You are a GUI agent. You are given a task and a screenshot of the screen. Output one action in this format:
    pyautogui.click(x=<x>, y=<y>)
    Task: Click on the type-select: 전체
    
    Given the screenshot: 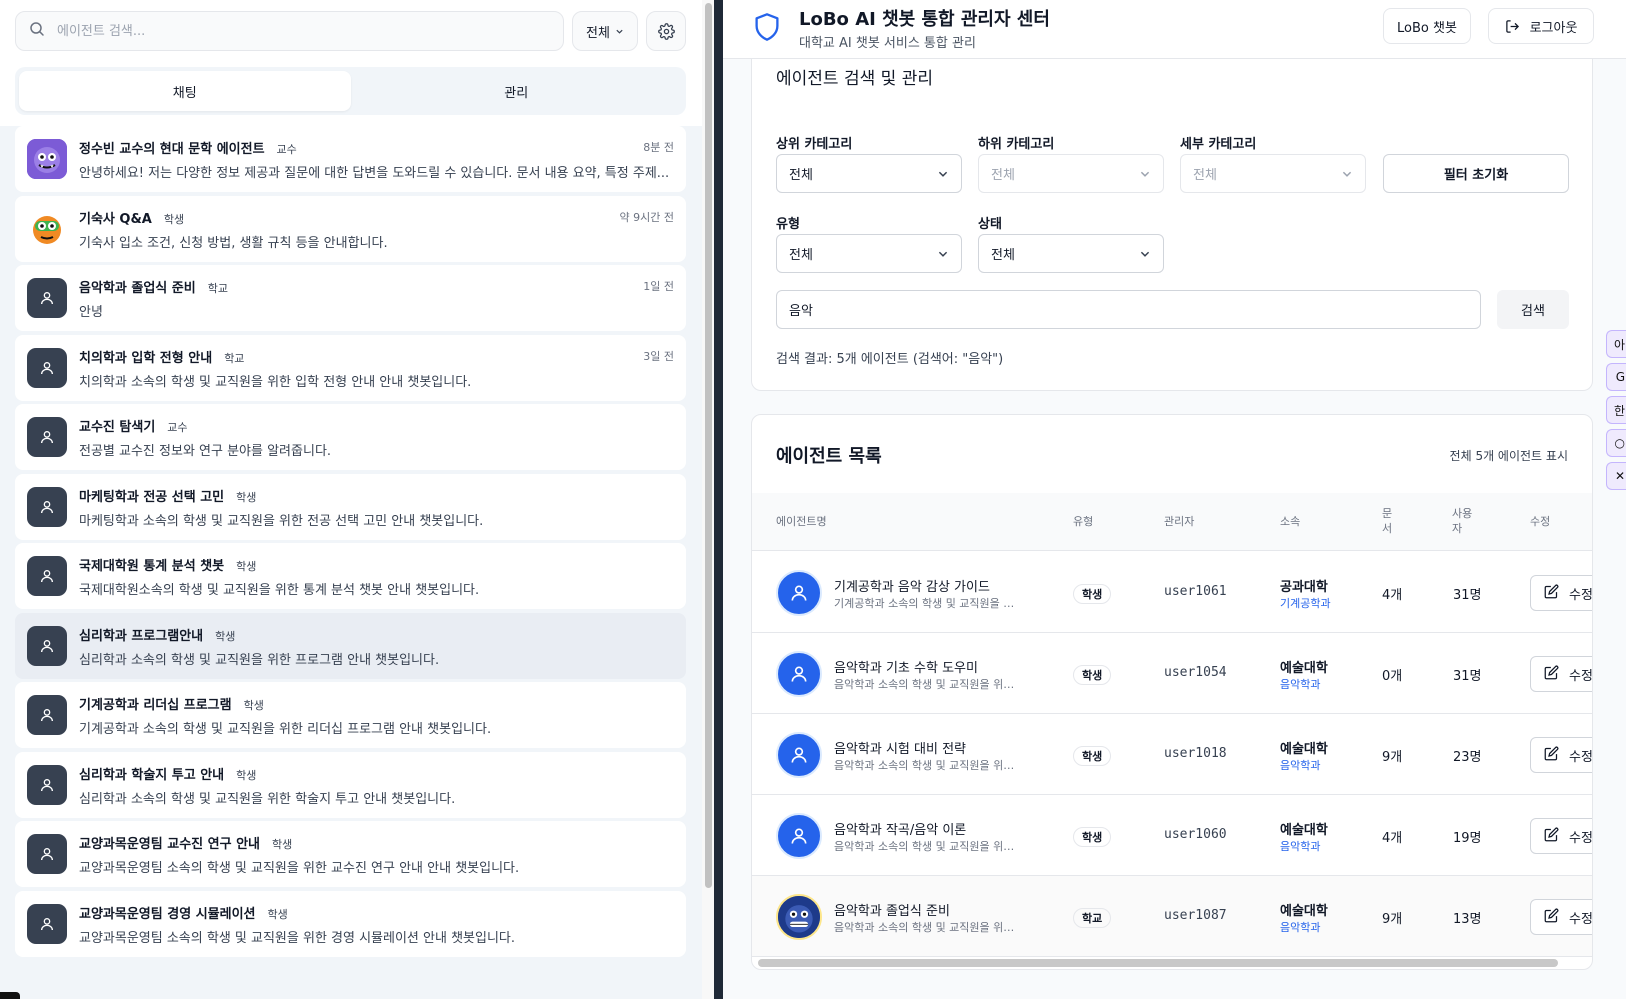 What is the action you would take?
    pyautogui.click(x=869, y=253)
    